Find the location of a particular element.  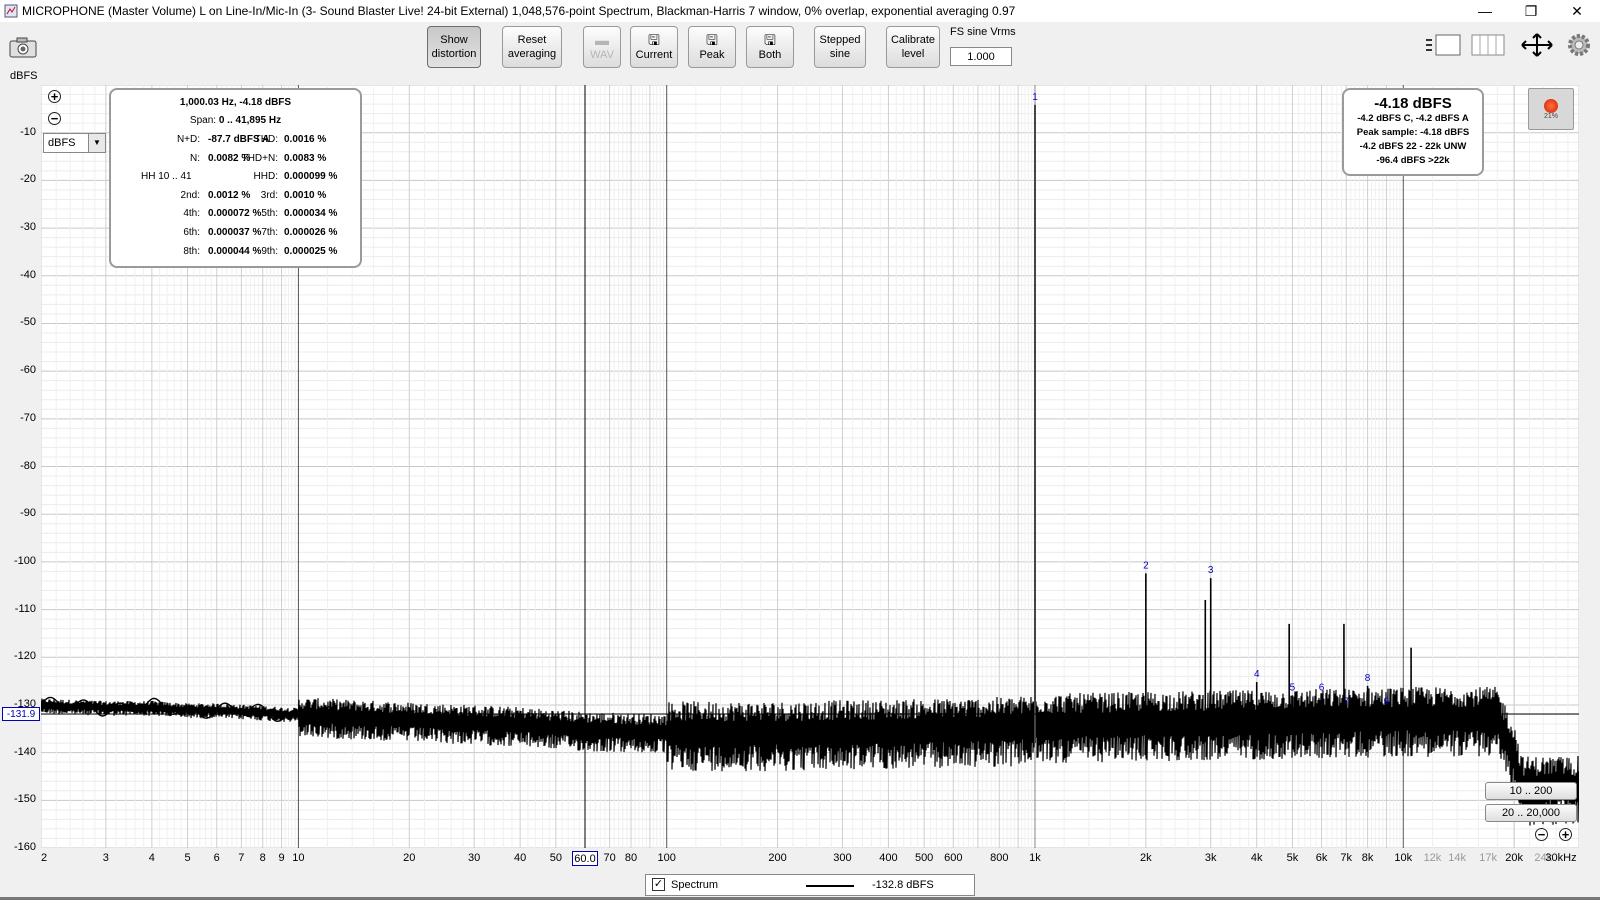

layout-icon is located at coordinates (1443, 45).